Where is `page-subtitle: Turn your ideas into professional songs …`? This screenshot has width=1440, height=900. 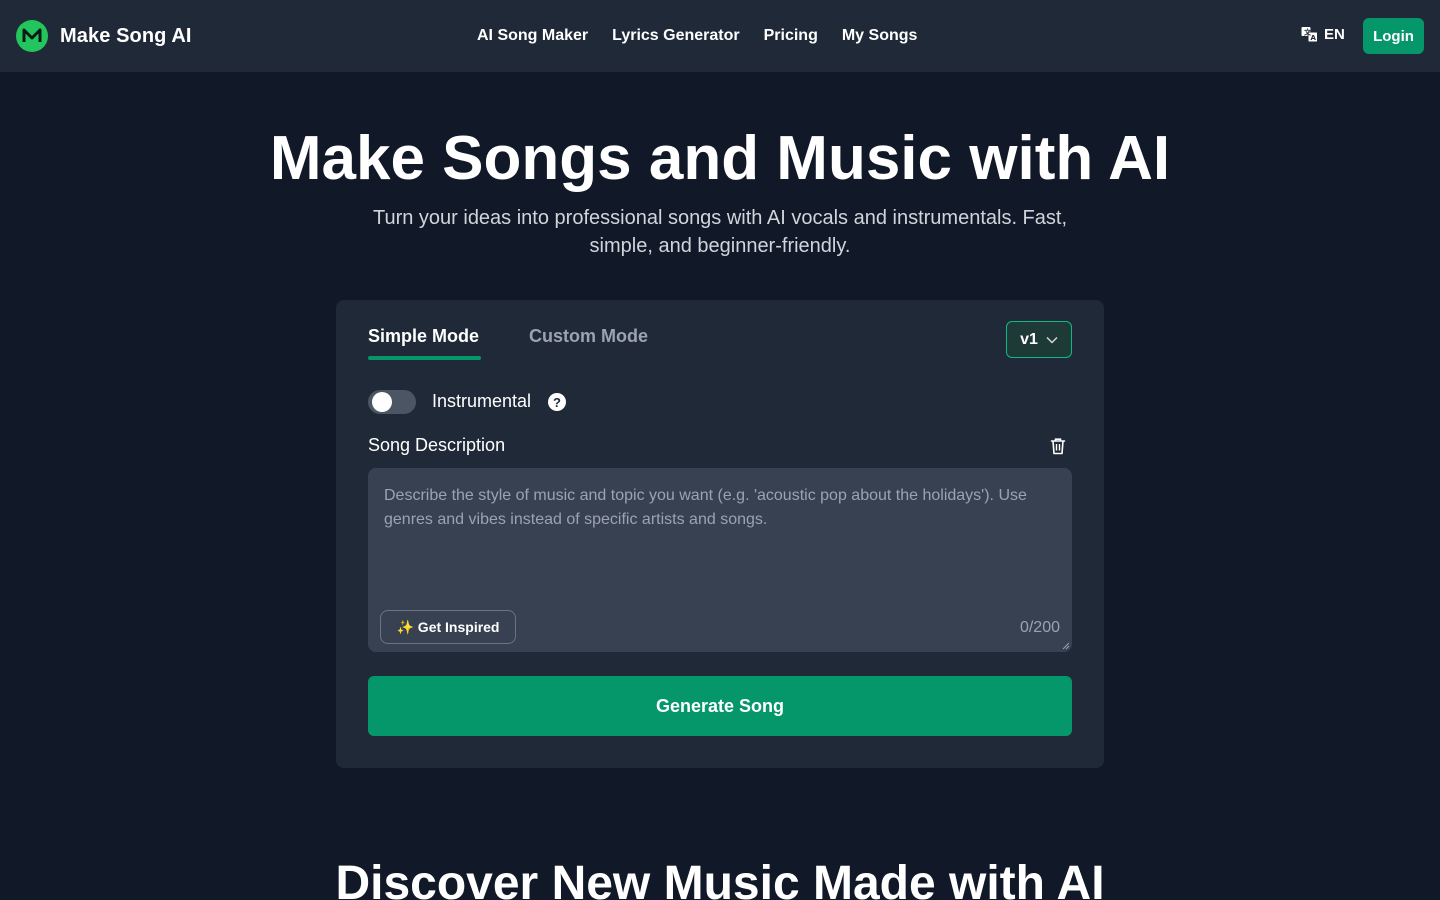
page-subtitle: Turn your ideas into professional songs … is located at coordinates (720, 232).